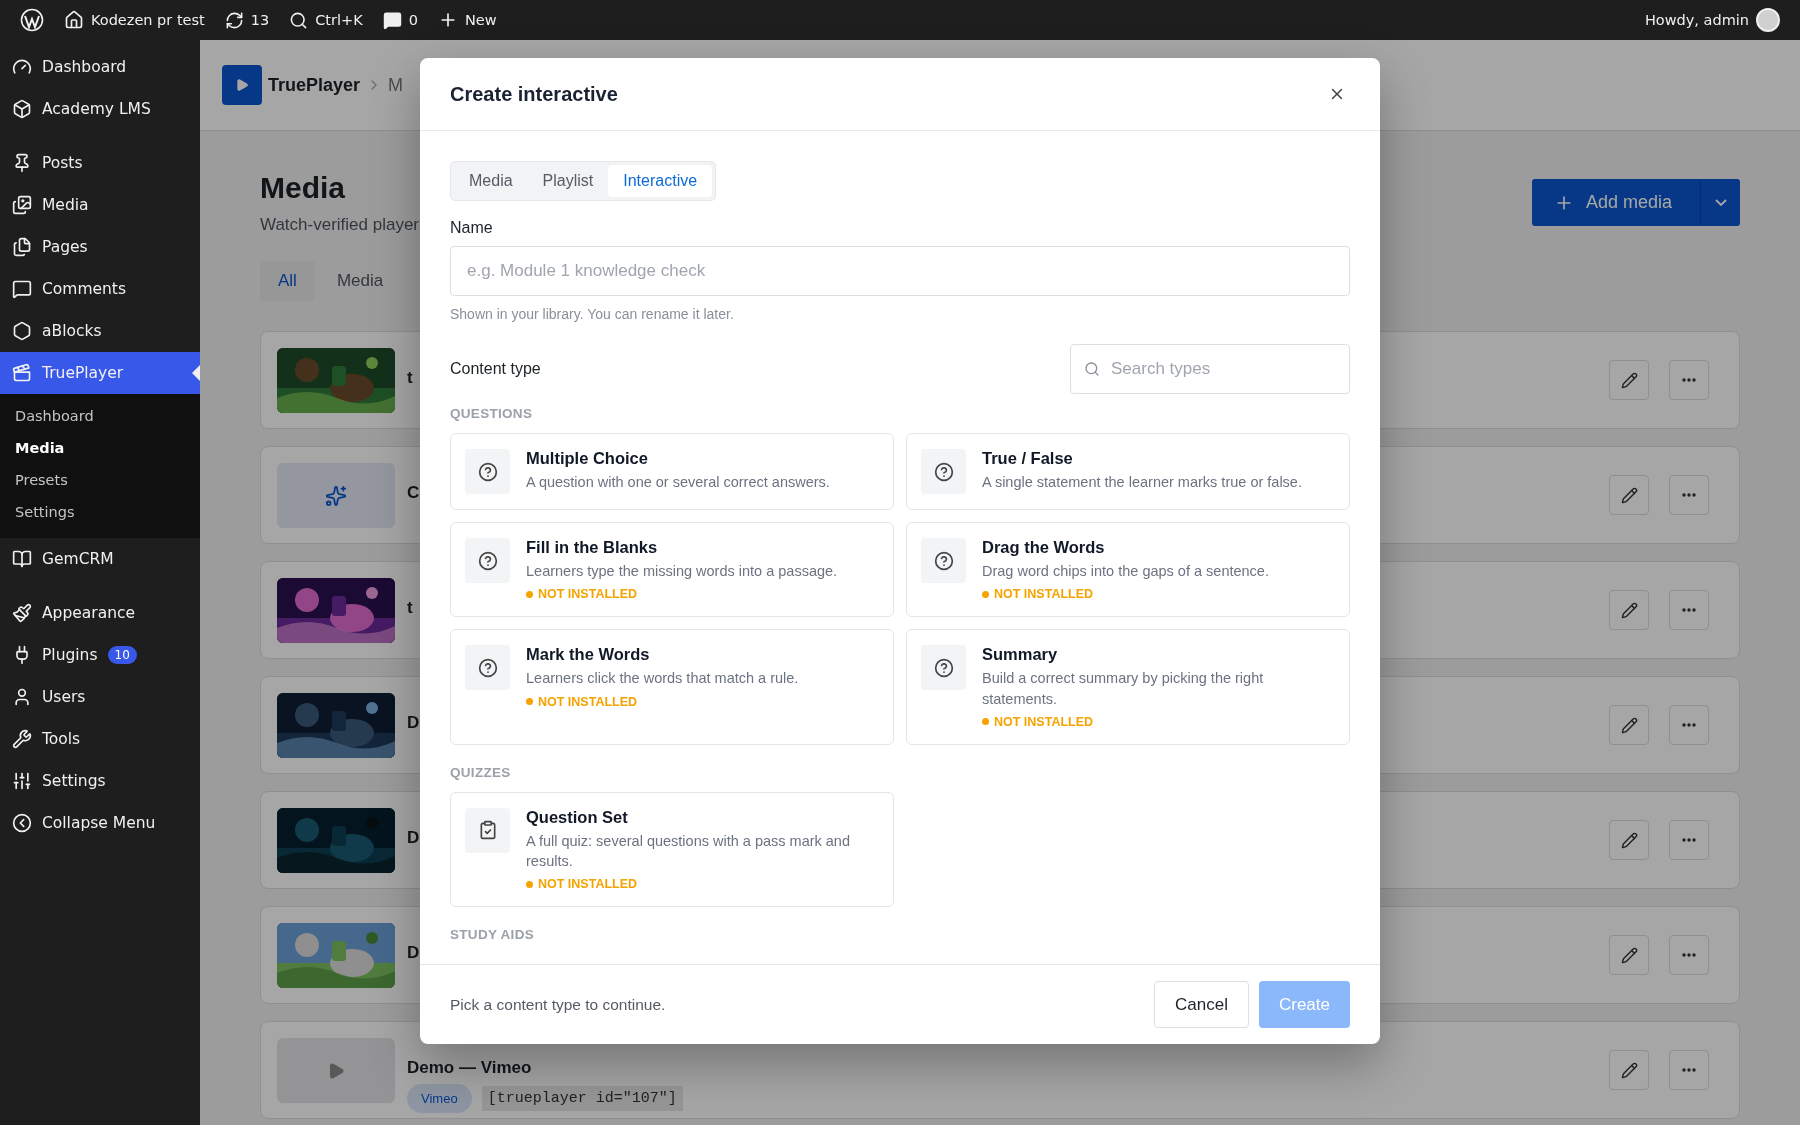 This screenshot has height=1125, width=1800. I want to click on search-link: Ctrl+K, so click(326, 20).